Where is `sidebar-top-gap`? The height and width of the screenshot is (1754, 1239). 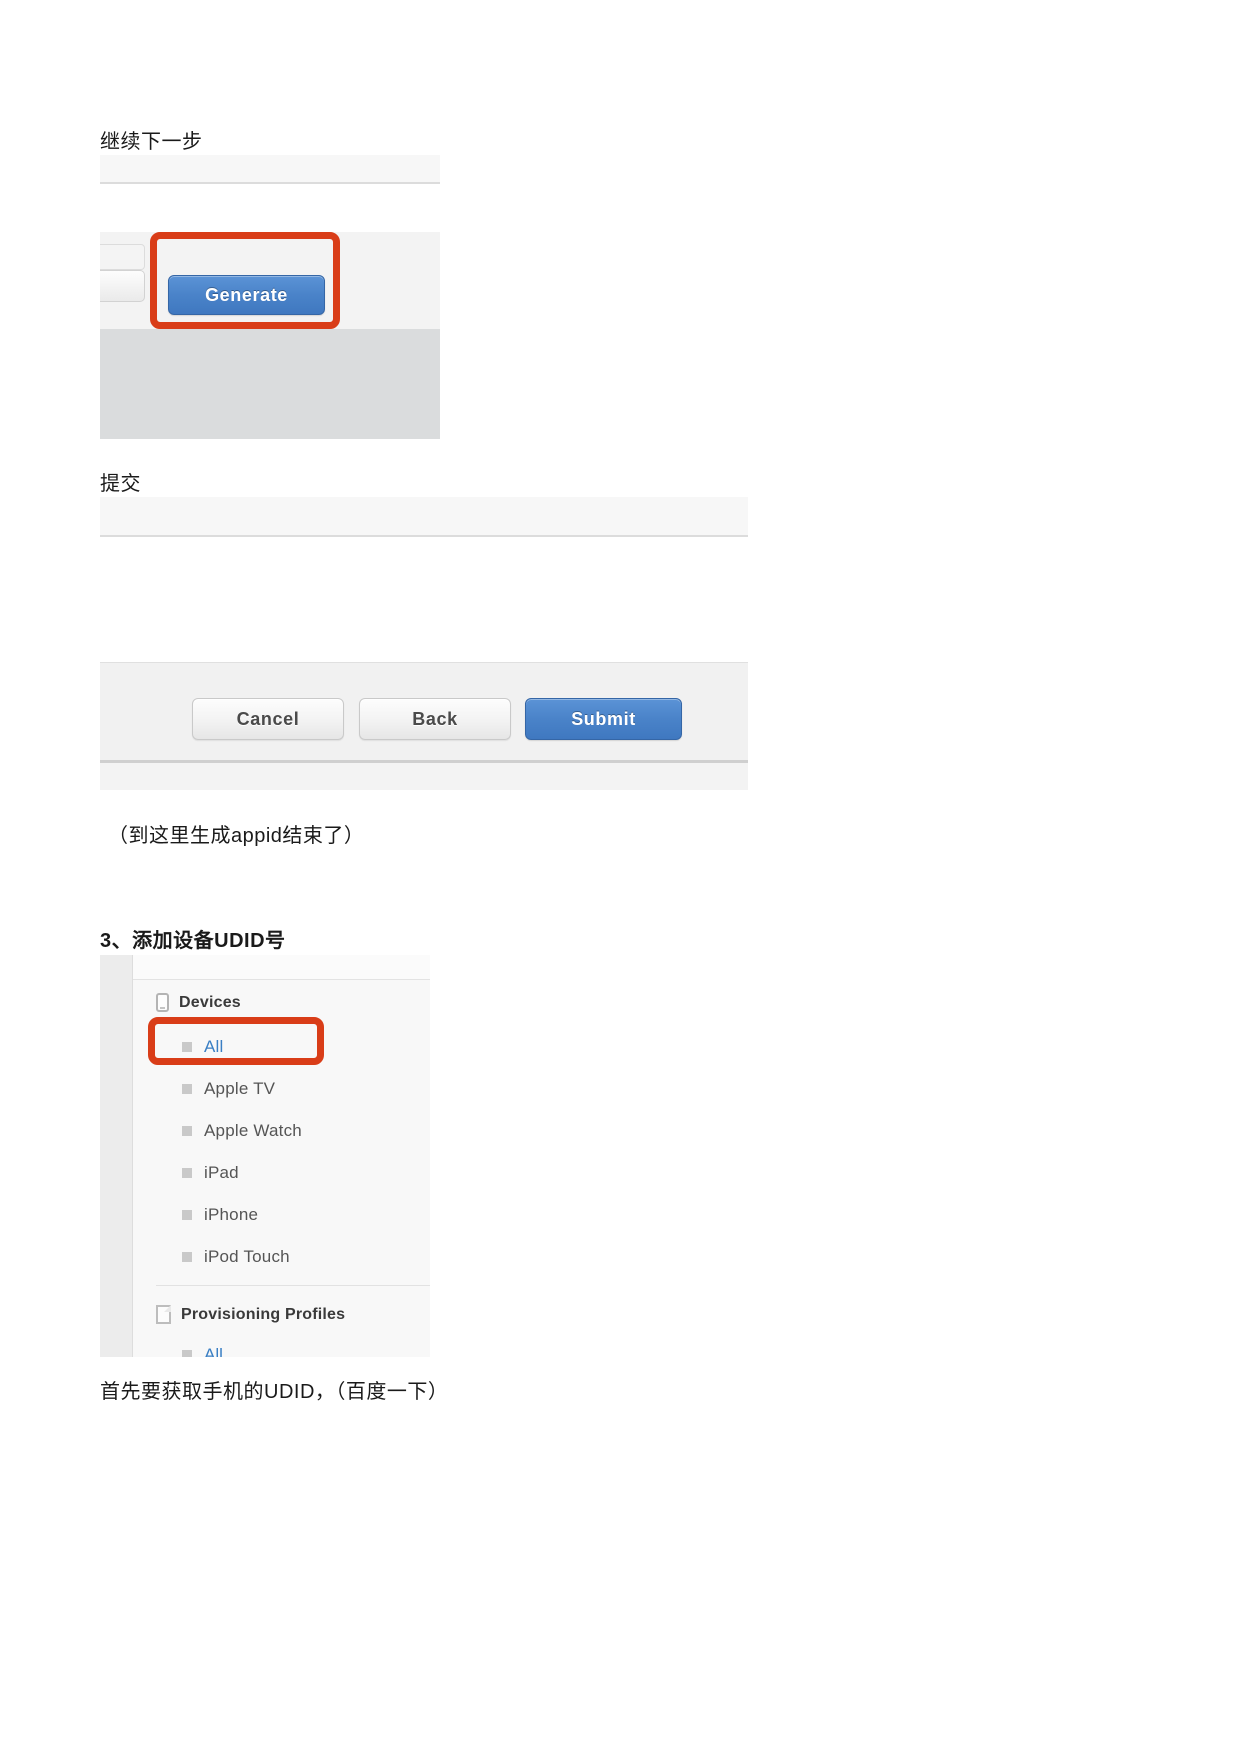
sidebar-top-gap is located at coordinates (281, 967).